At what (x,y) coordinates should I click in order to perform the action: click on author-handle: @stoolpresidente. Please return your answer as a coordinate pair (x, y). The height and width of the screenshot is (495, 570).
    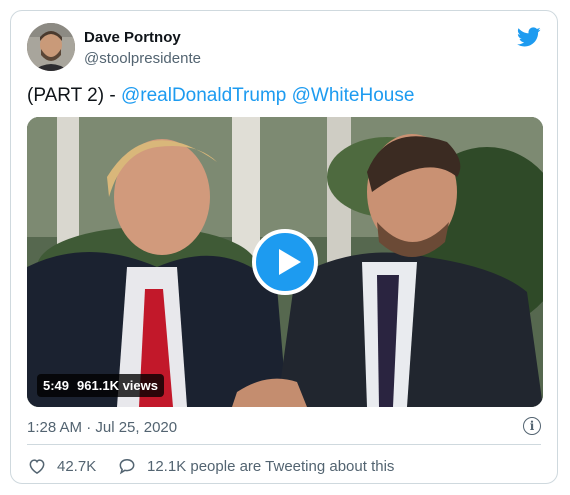
    Looking at the image, I should click on (142, 58).